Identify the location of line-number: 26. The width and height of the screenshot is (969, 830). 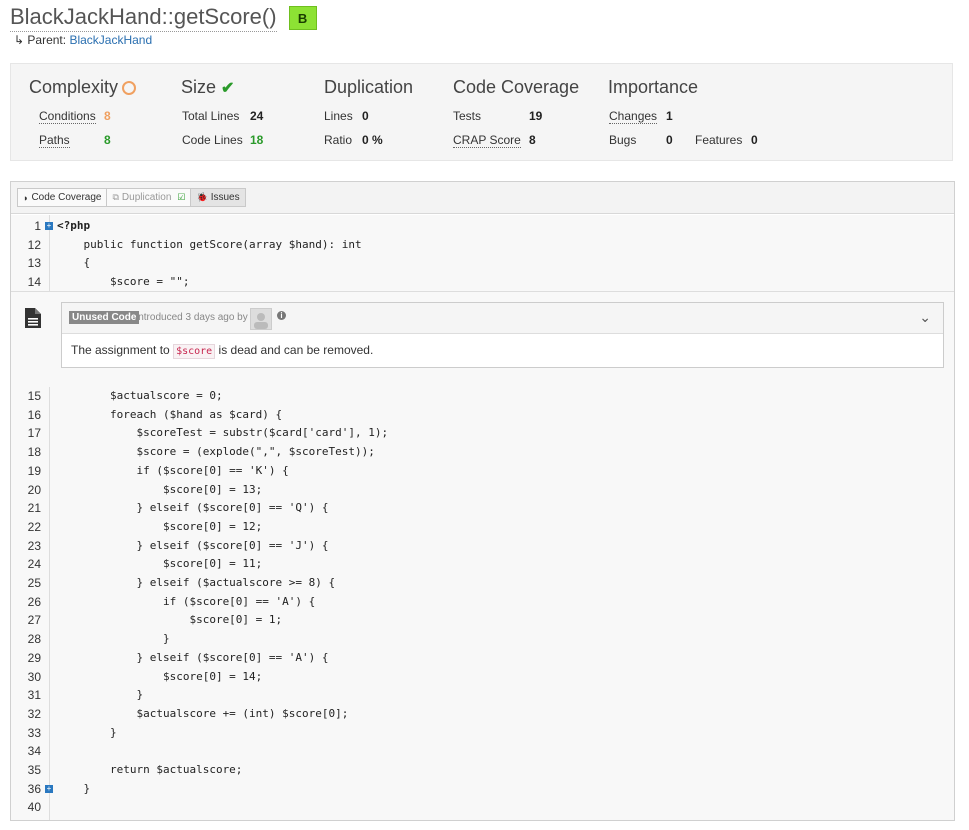
(26, 602).